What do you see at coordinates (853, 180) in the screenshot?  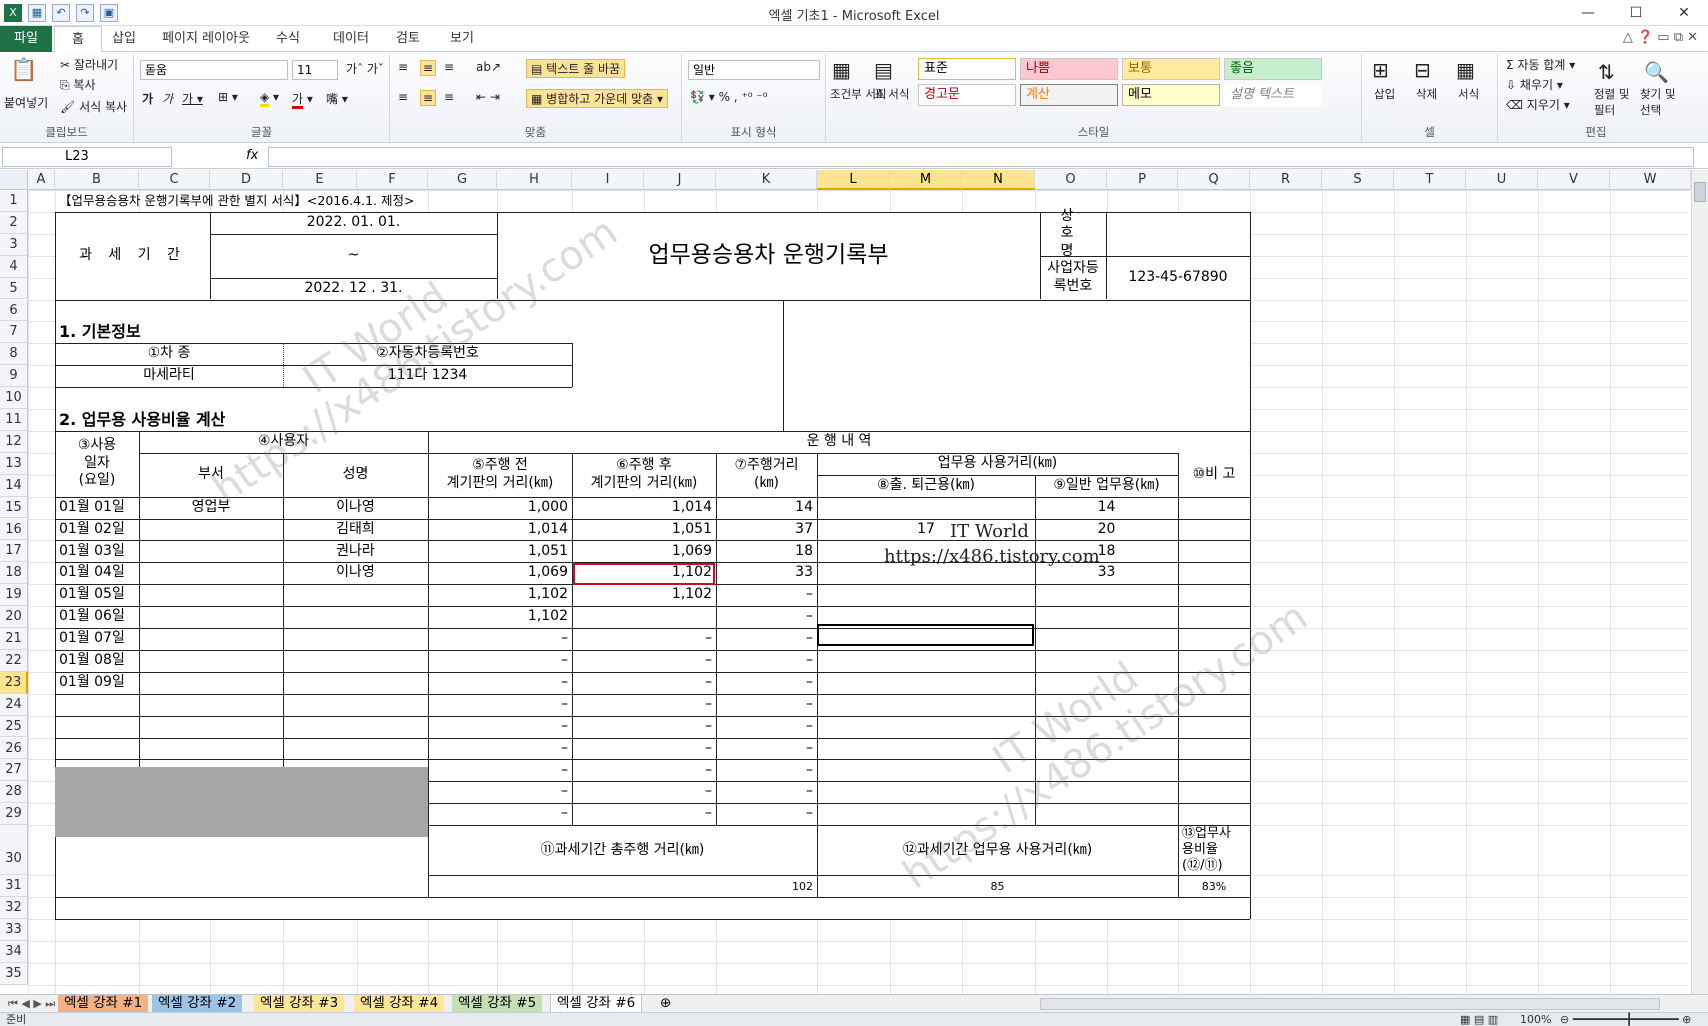 I see `column-header-l: L` at bounding box center [853, 180].